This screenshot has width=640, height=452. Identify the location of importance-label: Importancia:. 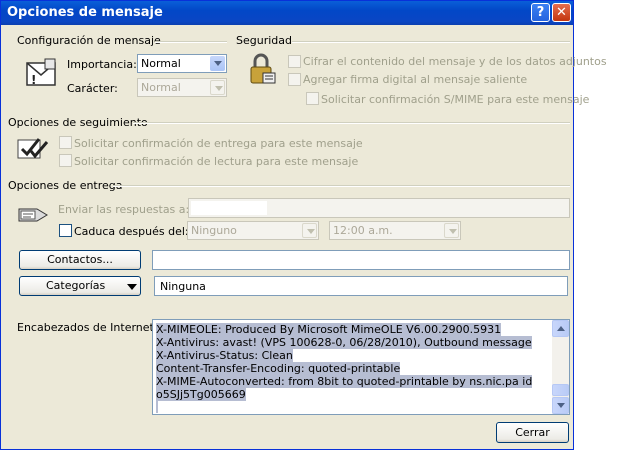
(102, 64).